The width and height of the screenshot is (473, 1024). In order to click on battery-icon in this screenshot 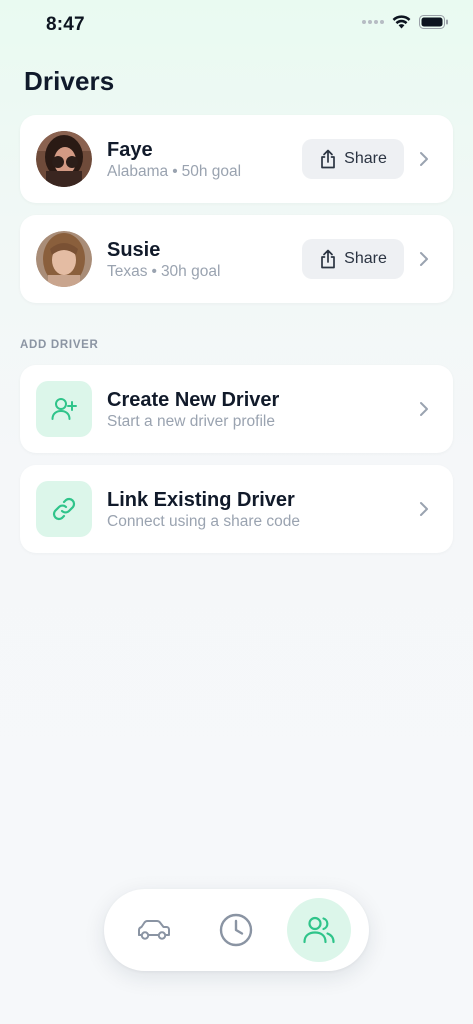, I will do `click(433, 22)`.